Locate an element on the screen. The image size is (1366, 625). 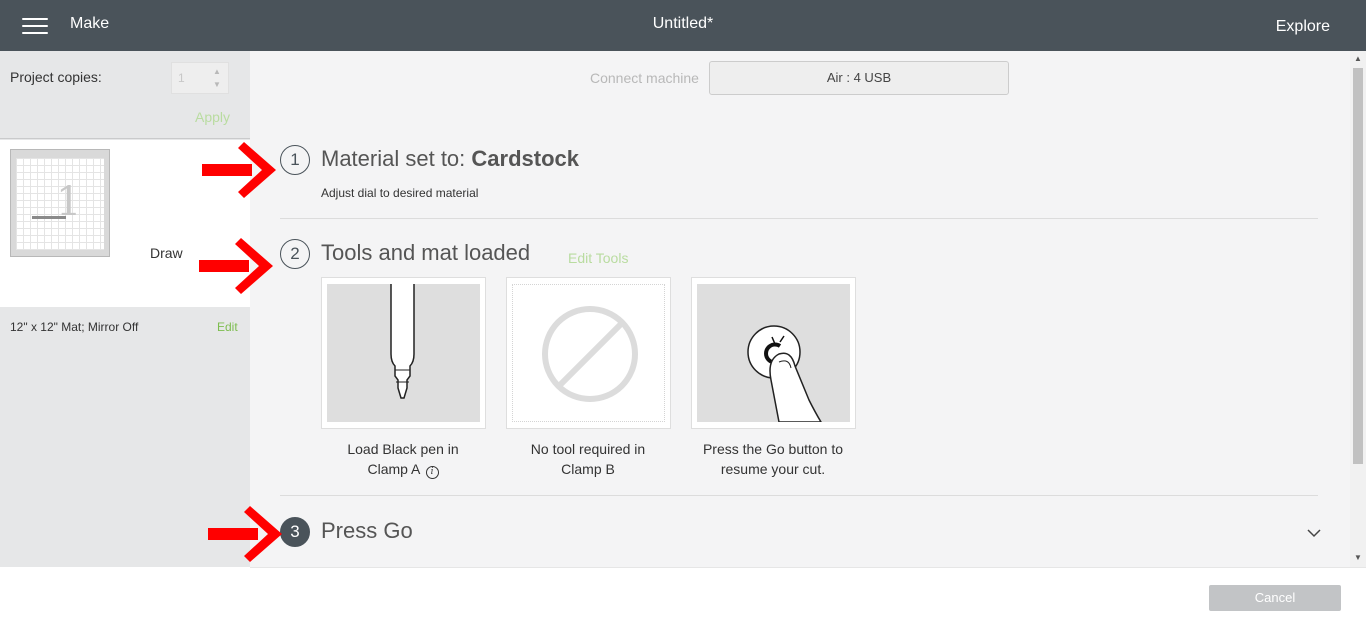
tool-clamp-a-line2-row: Clamp A i is located at coordinates (403, 469).